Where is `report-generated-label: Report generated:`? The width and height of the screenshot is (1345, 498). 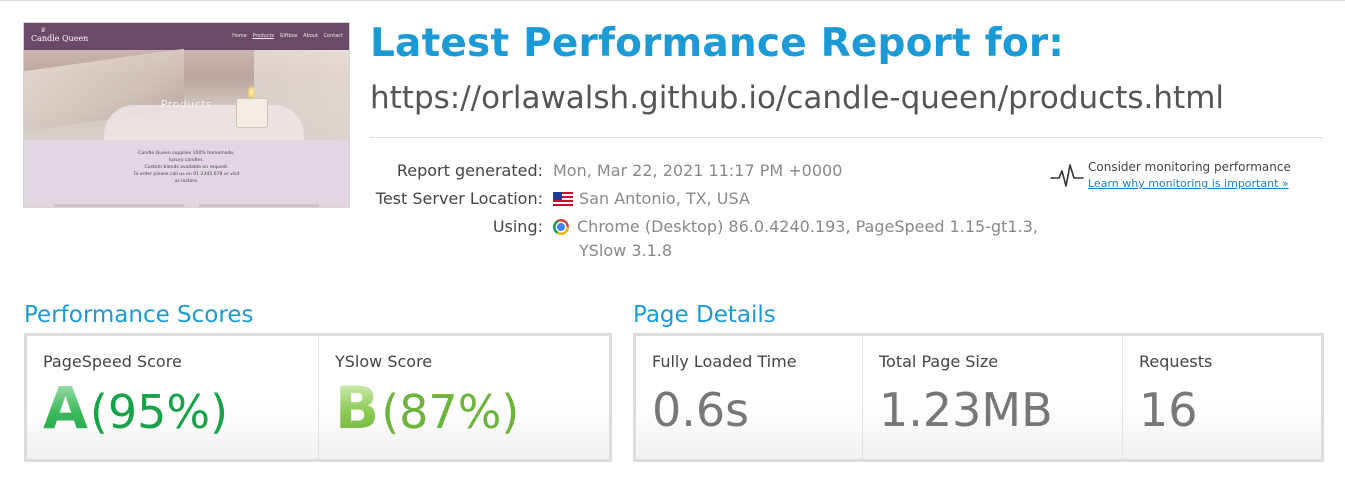
report-generated-label: Report generated: is located at coordinates (469, 170).